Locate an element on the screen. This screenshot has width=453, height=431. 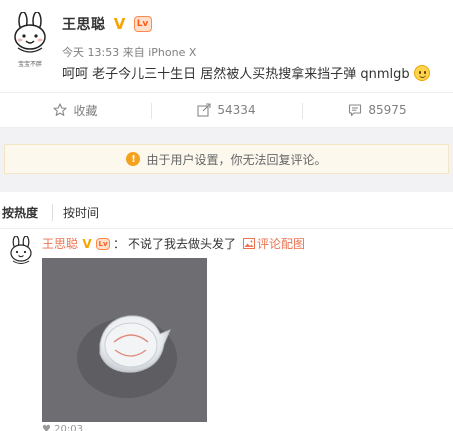
tab-sort-hot: 按热度 is located at coordinates (22, 212).